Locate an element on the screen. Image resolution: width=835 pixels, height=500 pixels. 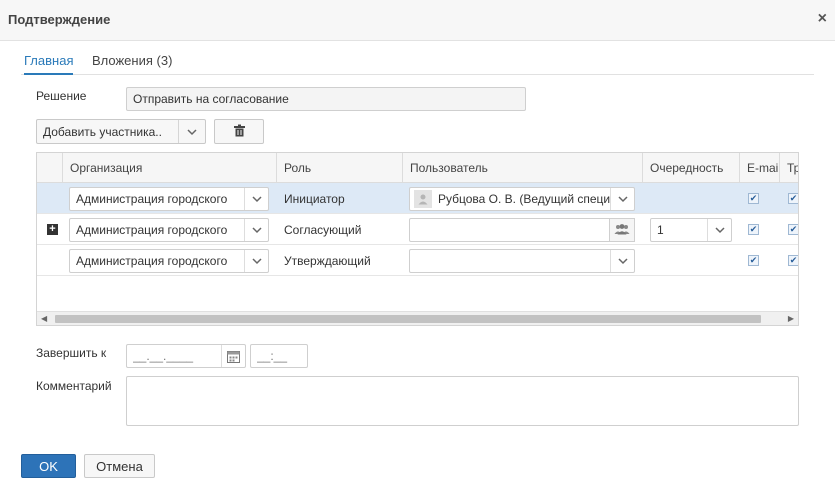
dialog-titlebar: Подтверждение × is located at coordinates (417, 20).